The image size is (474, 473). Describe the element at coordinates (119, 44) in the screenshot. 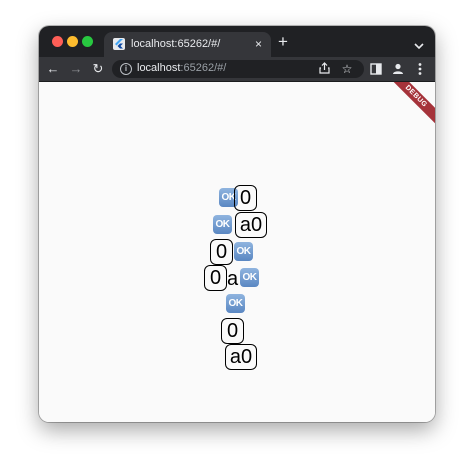

I see `flutter-icon` at that location.